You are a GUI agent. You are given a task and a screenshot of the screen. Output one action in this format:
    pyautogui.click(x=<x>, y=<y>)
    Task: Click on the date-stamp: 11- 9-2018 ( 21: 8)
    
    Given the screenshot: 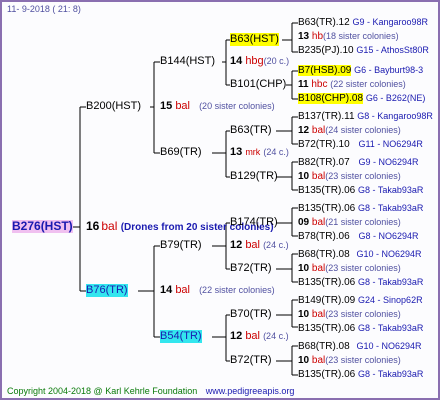 What is the action you would take?
    pyautogui.click(x=44, y=9)
    